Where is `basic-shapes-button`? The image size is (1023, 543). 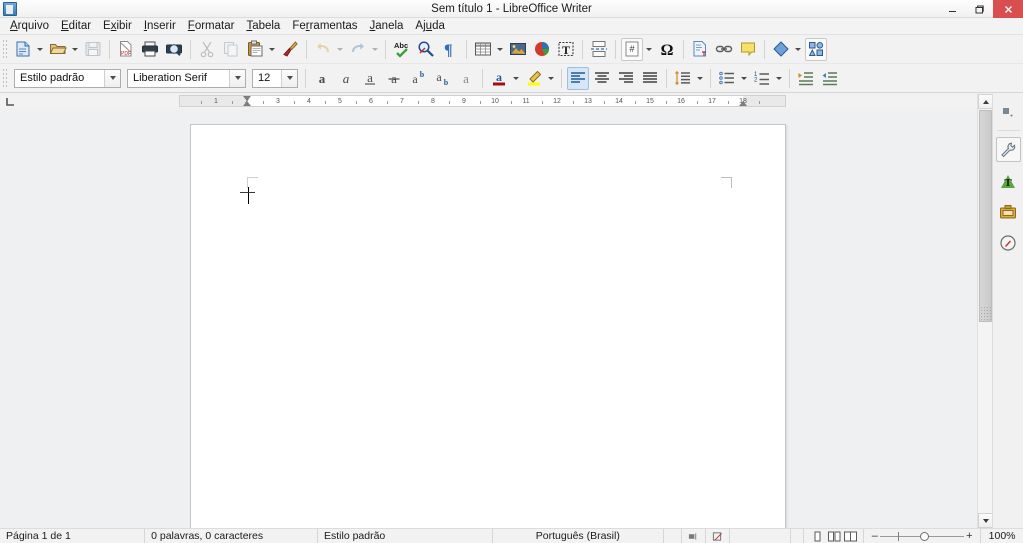
basic-shapes-button is located at coordinates (781, 49).